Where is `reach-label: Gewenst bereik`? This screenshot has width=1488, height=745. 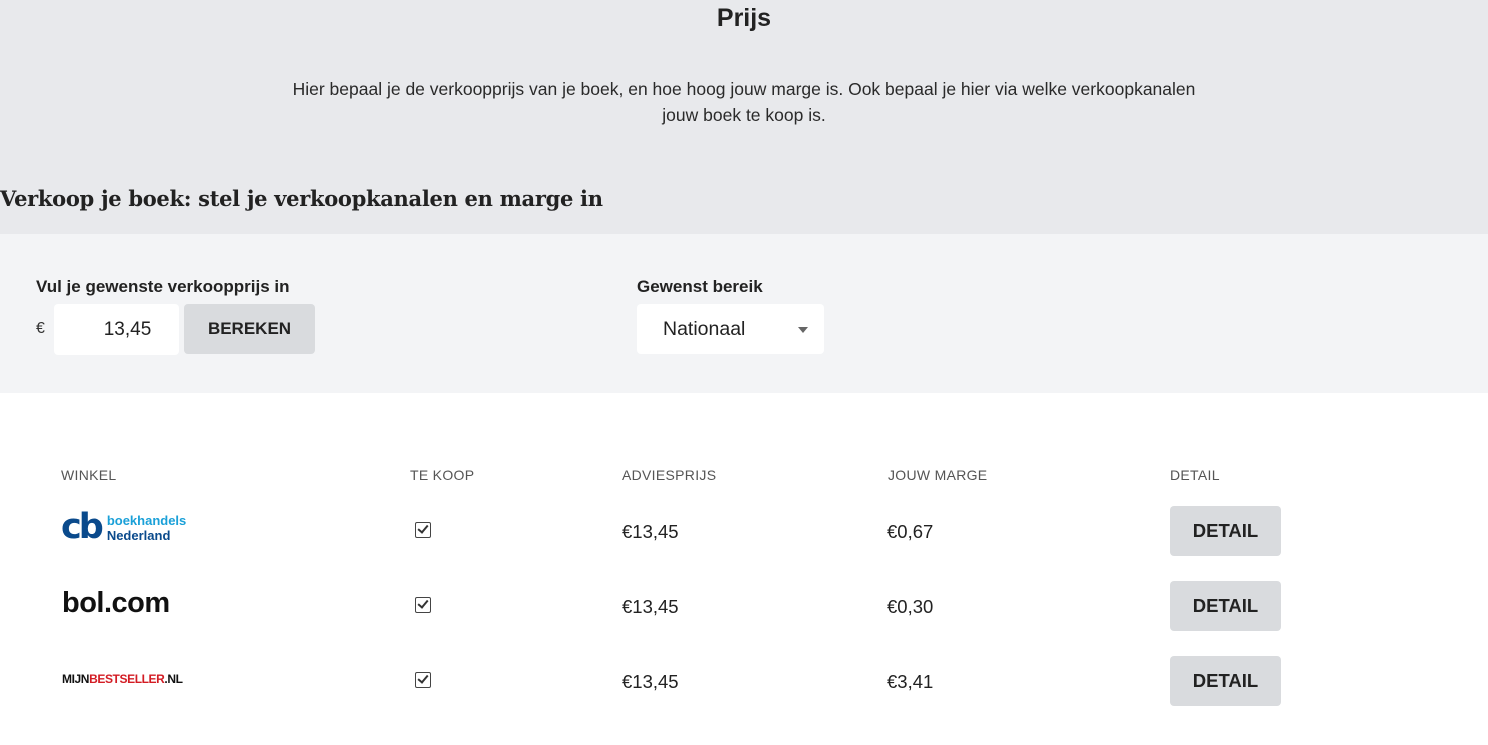
reach-label: Gewenst bereik is located at coordinates (700, 286).